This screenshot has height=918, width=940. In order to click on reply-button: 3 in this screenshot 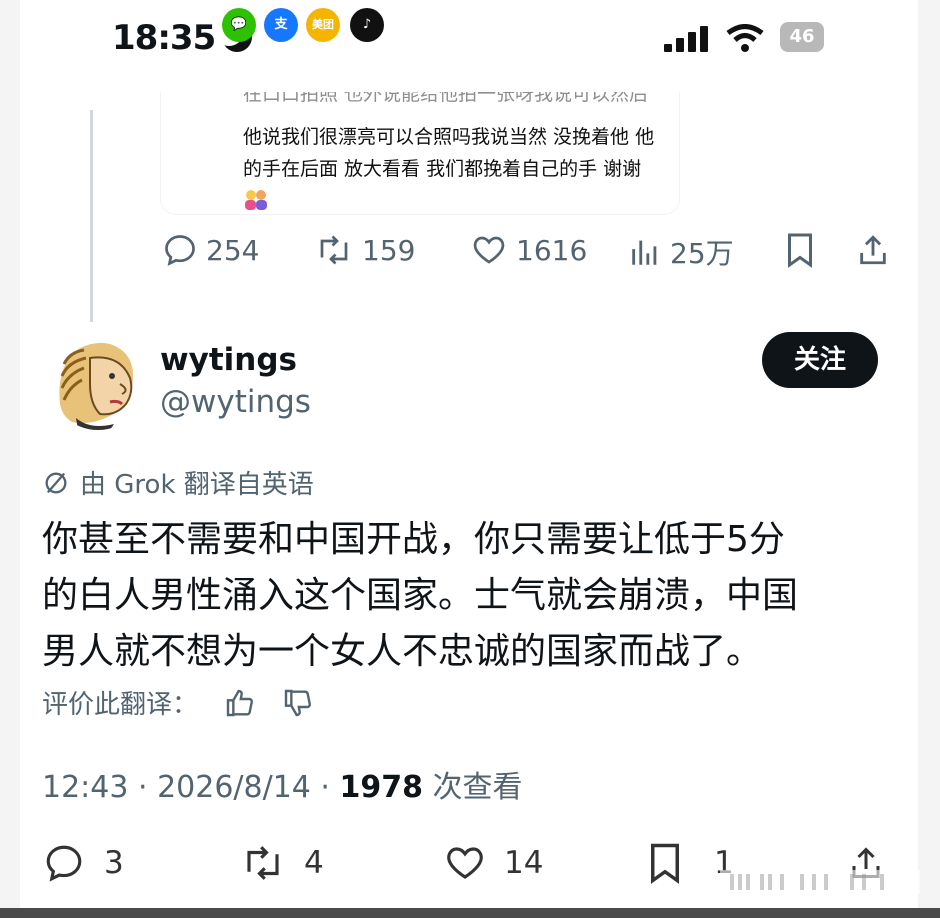, I will do `click(83, 863)`.